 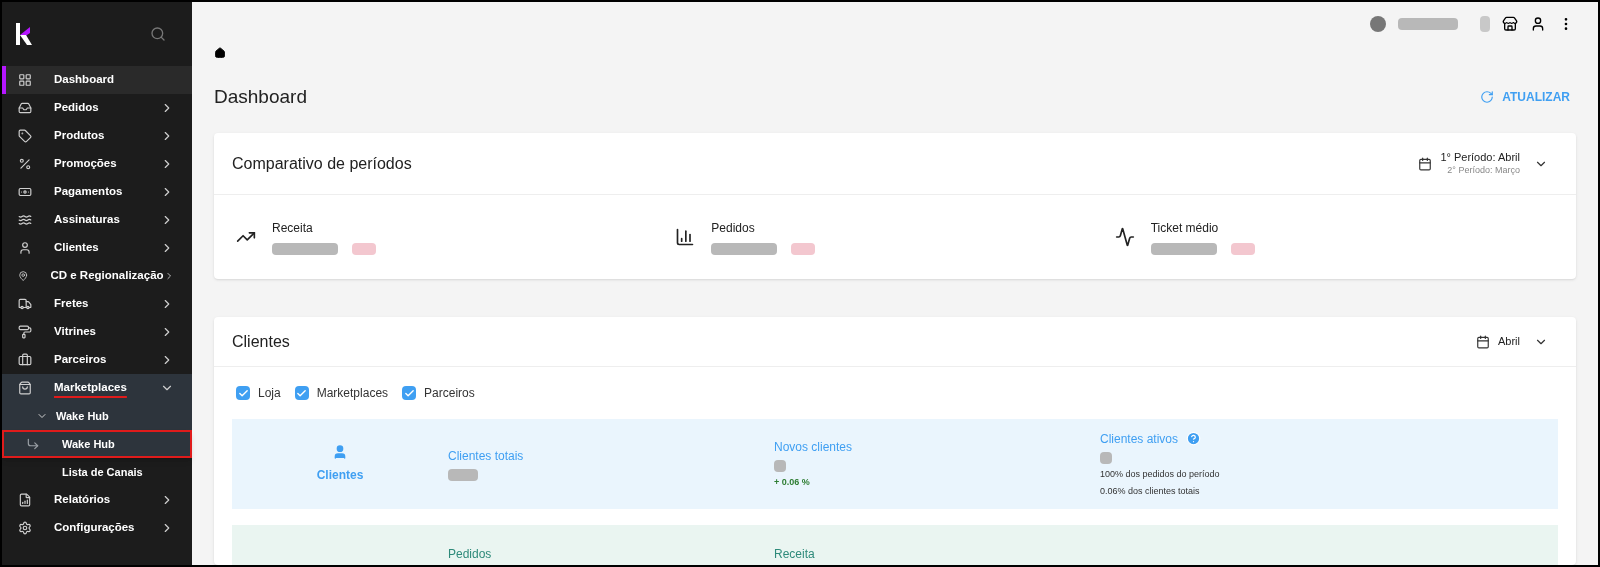 I want to click on sidebar-item: CD e Regionalização, so click(x=97, y=276).